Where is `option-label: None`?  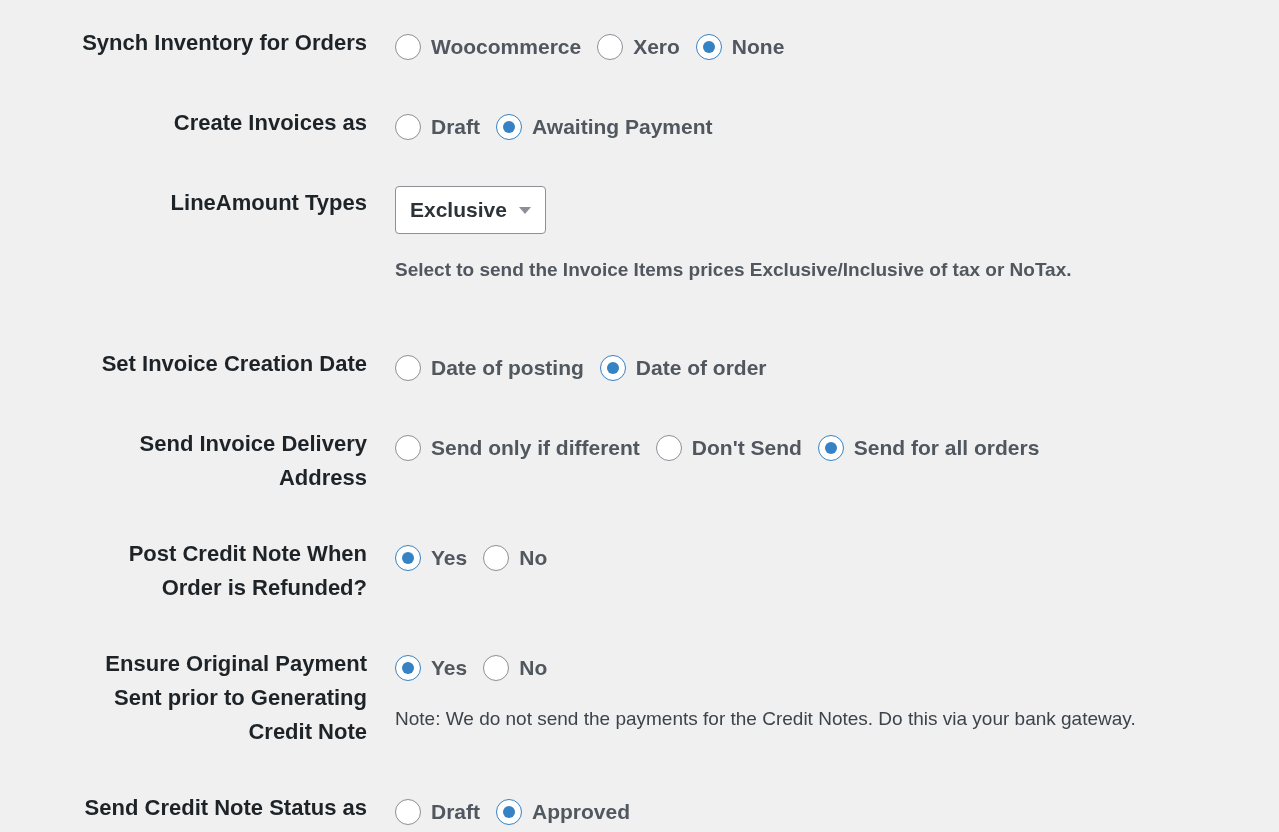 option-label: None is located at coordinates (758, 47).